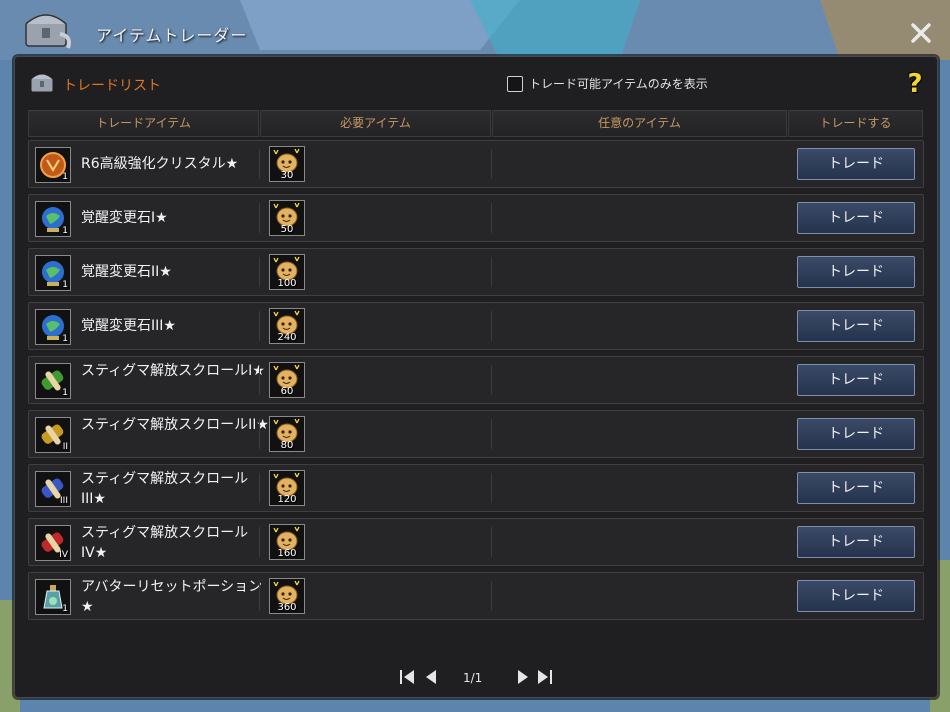  I want to click on pagination: 1/1, so click(476, 679).